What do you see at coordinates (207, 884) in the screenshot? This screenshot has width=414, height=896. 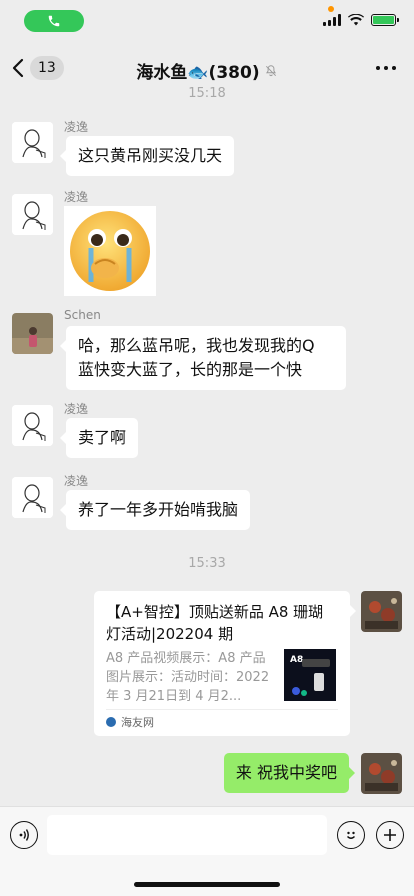 I see `home-indicator` at bounding box center [207, 884].